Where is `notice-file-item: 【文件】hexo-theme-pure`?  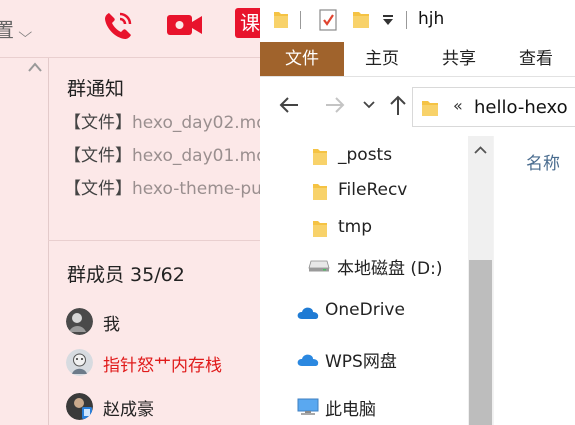 notice-file-item: 【文件】hexo-theme-pure is located at coordinates (162, 186).